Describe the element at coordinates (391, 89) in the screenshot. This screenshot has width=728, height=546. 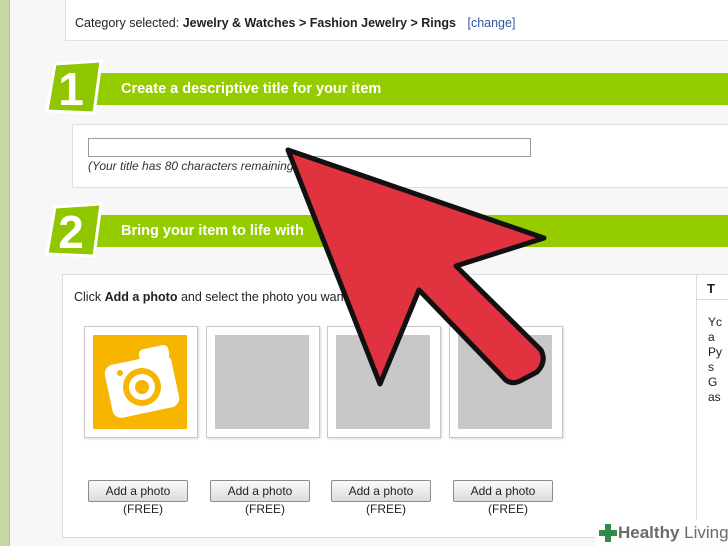
I see `step1-header: Create a descriptive title for your item` at that location.